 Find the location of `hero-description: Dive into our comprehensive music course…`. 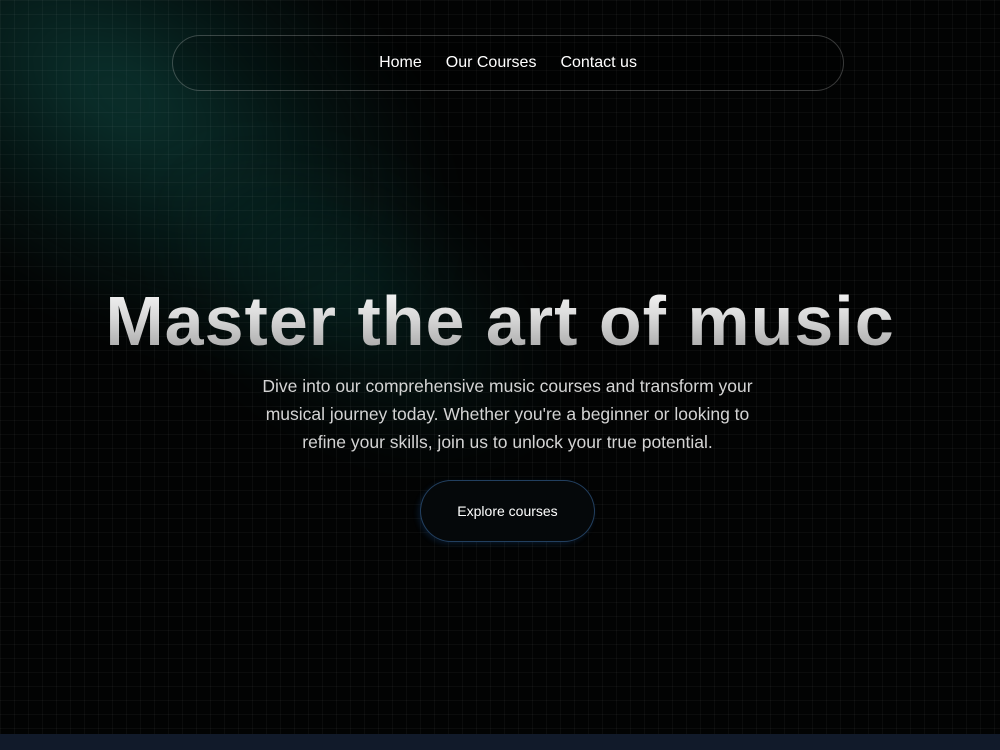

hero-description: Dive into our comprehensive music course… is located at coordinates (507, 414).